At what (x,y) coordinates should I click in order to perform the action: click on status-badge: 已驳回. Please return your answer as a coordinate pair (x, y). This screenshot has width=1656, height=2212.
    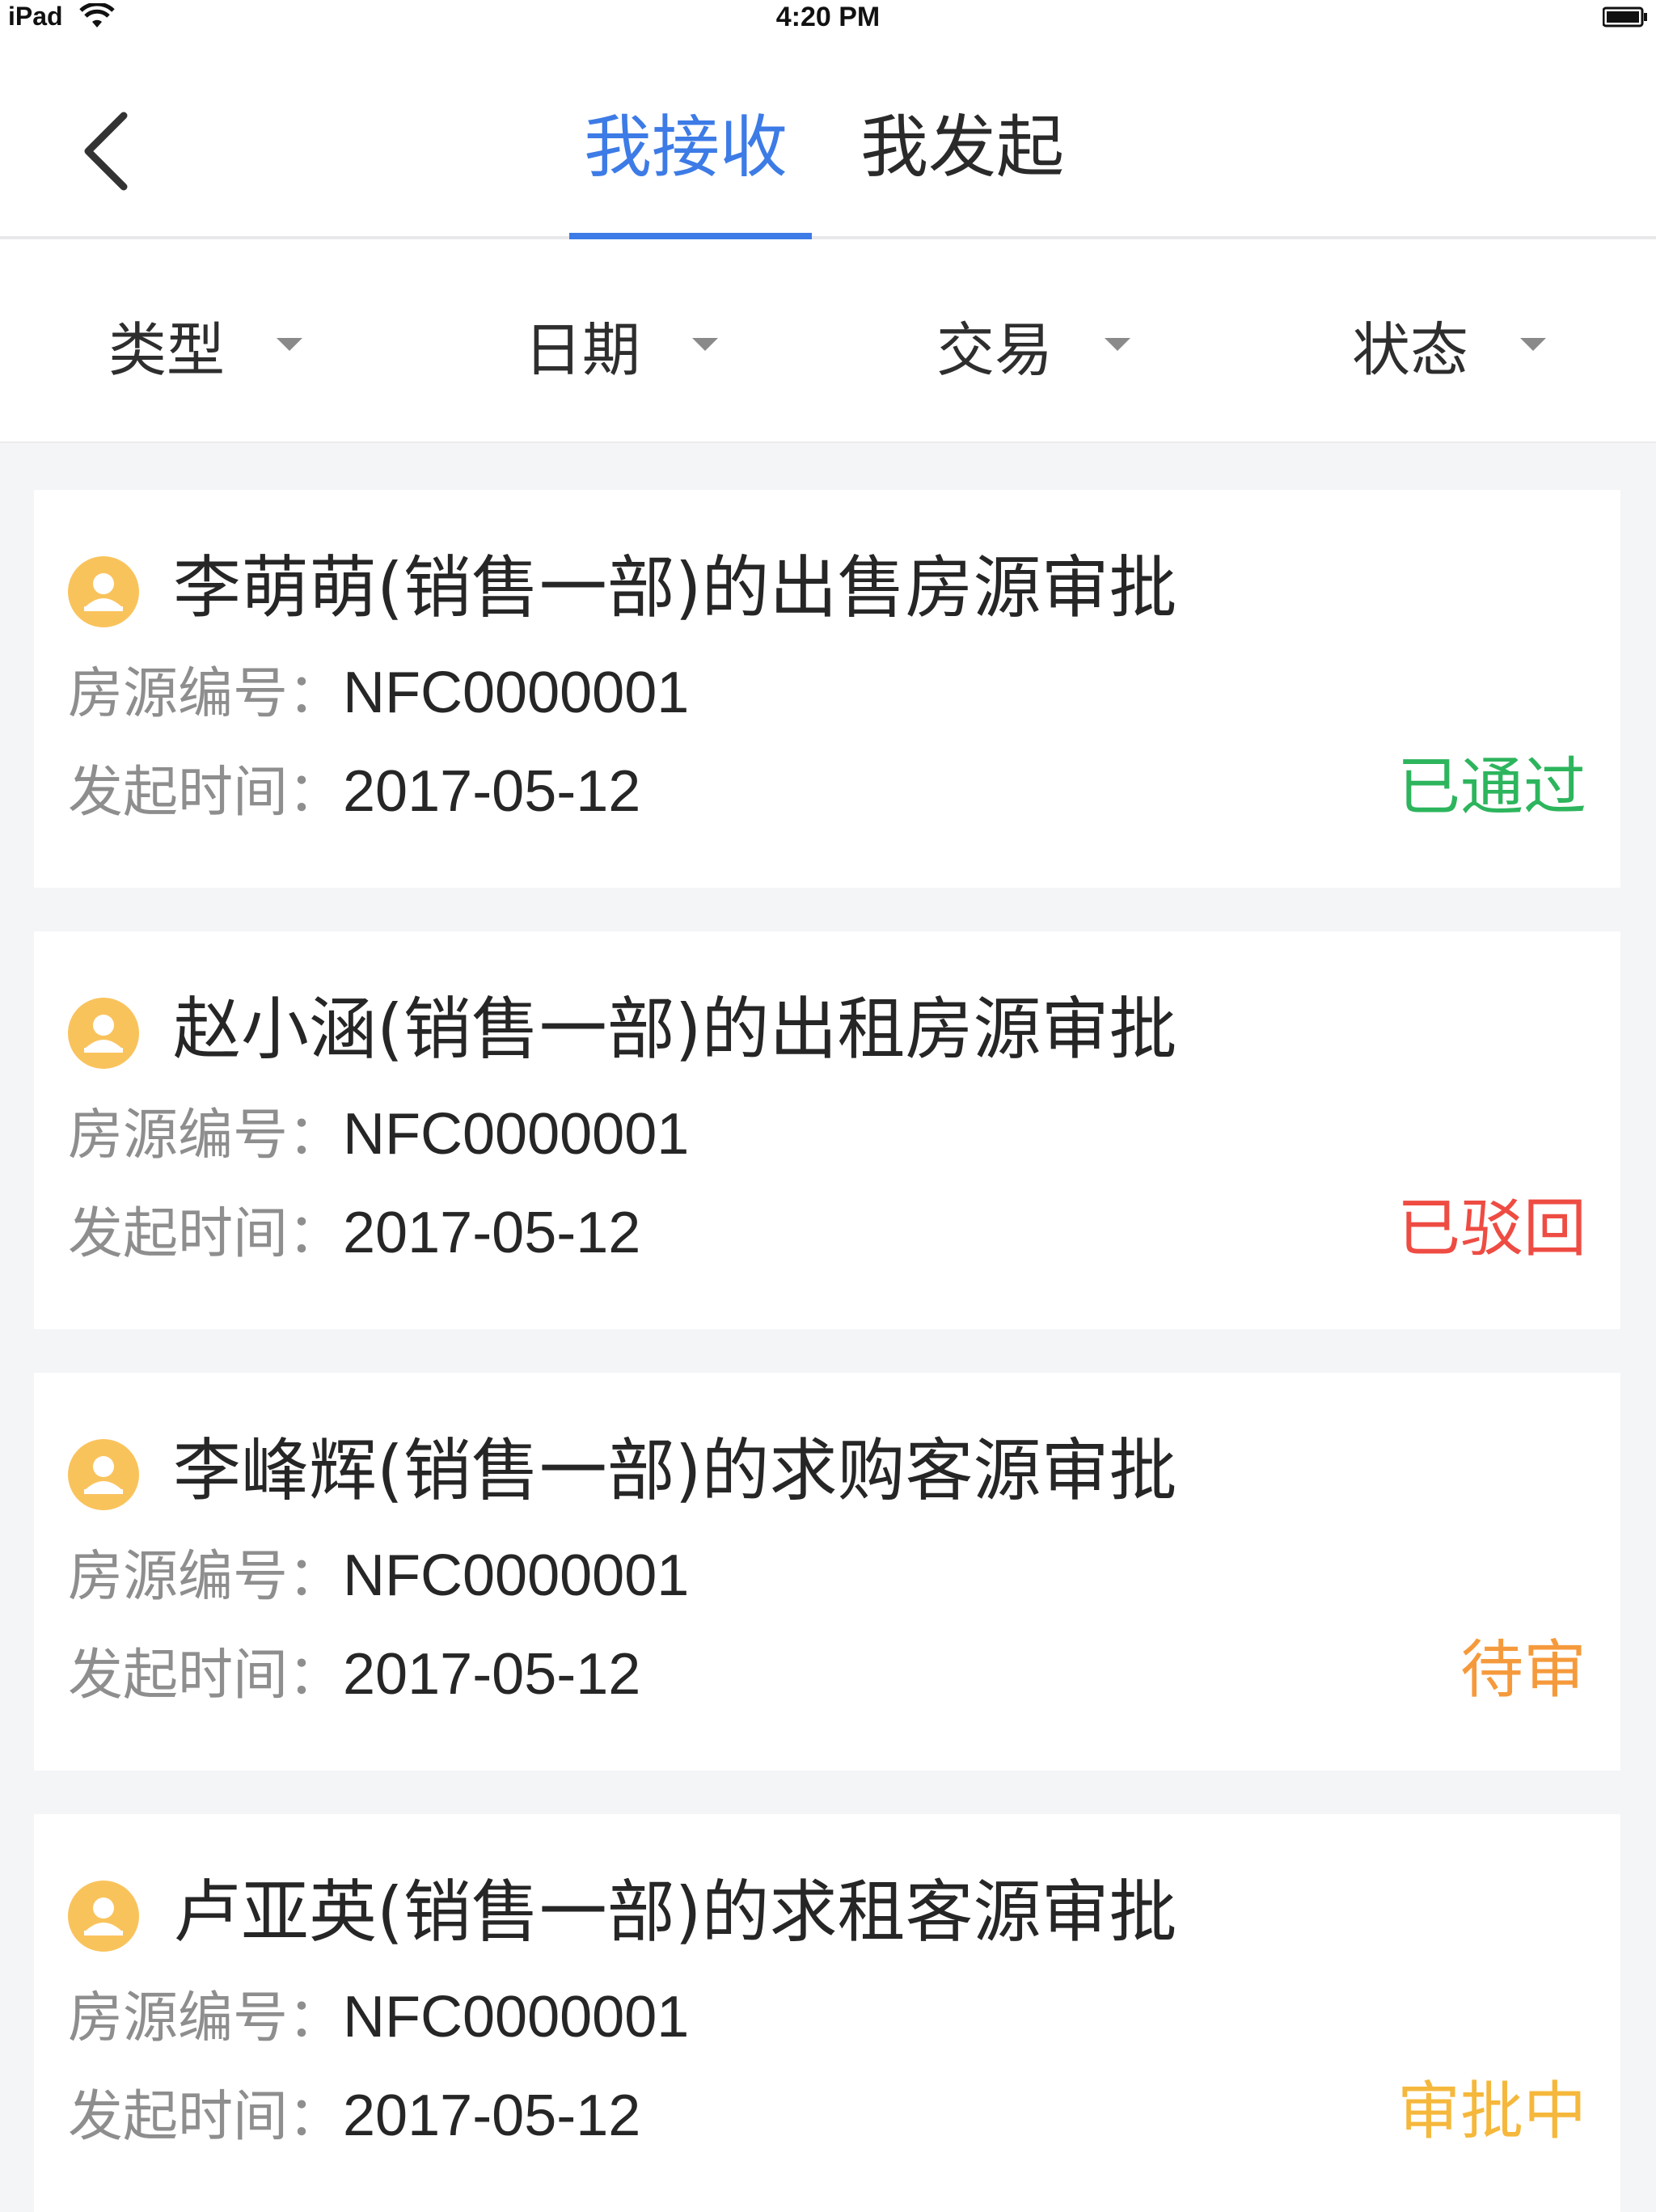
    Looking at the image, I should click on (1491, 1229).